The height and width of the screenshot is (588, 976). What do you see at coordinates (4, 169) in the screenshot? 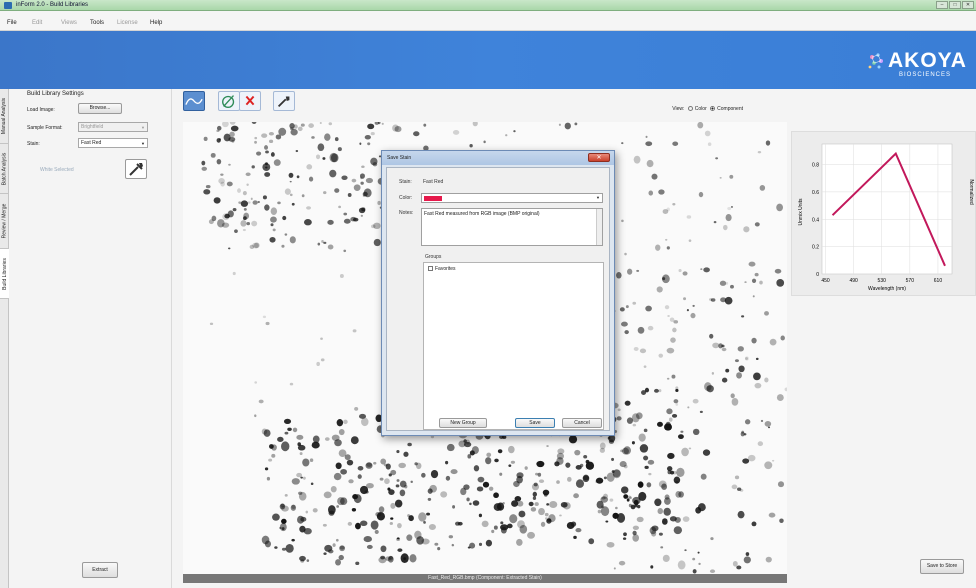
I see `tab-batch-analysis: Batch Analysis` at bounding box center [4, 169].